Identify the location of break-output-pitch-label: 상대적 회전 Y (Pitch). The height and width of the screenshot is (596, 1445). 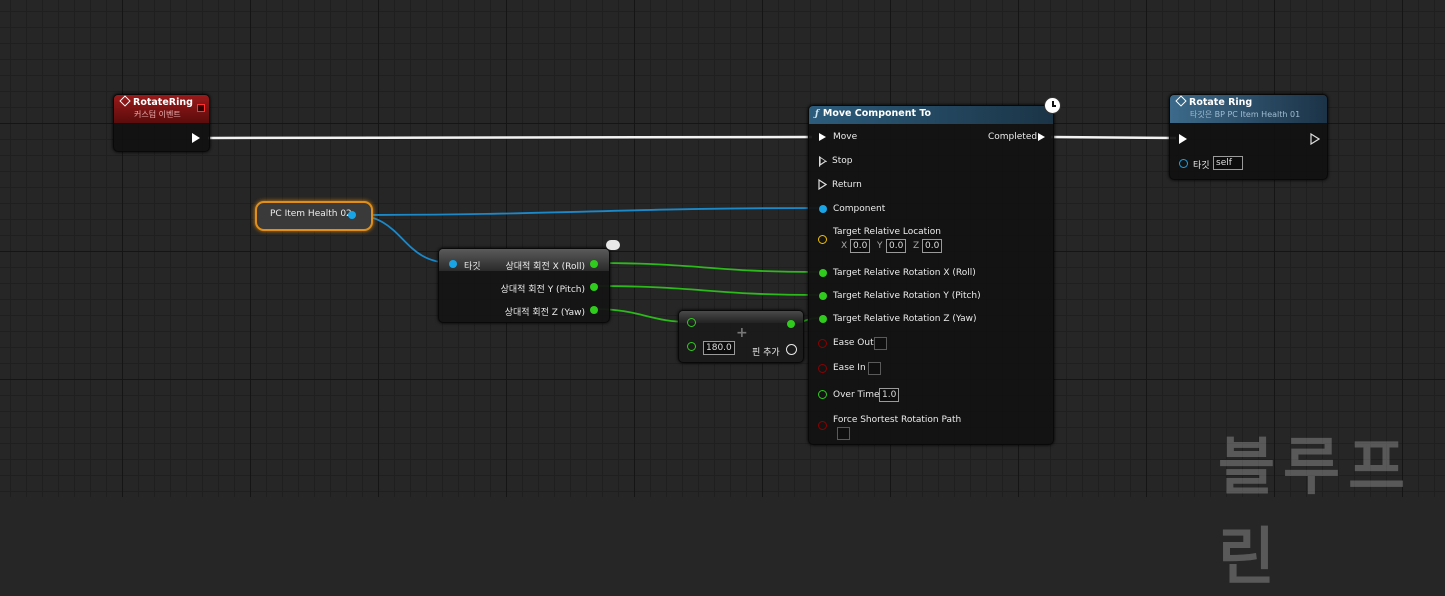
(542, 290).